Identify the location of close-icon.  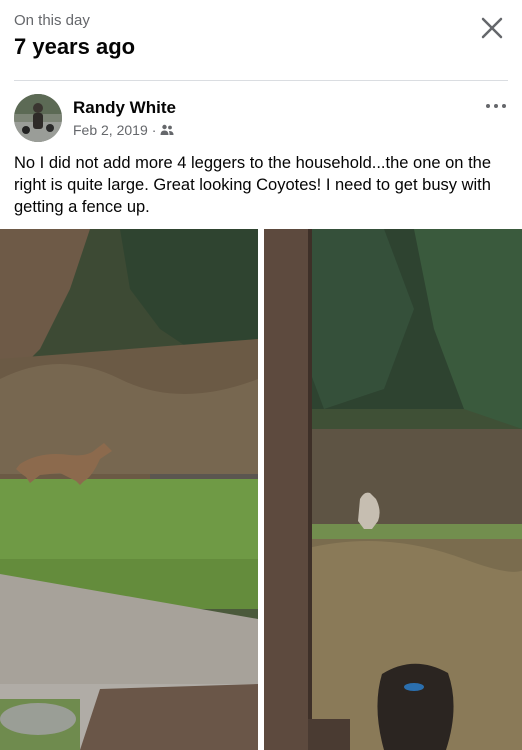
(492, 28).